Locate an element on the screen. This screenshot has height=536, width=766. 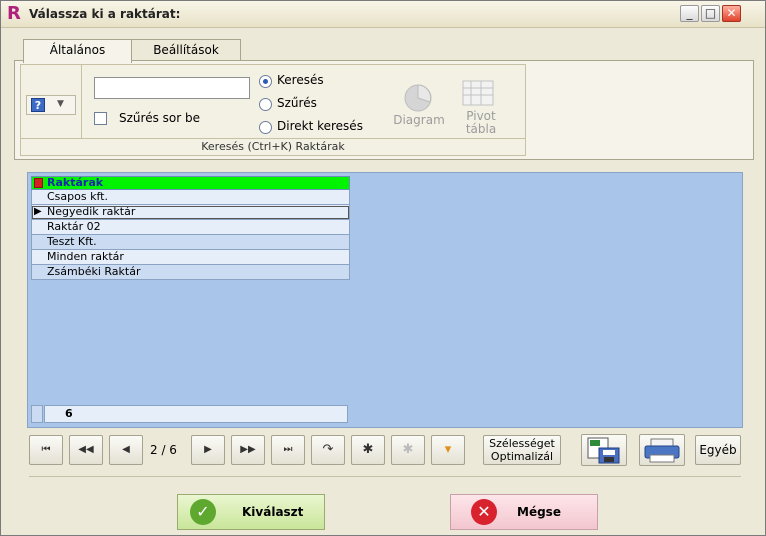
separator is located at coordinates (385, 476).